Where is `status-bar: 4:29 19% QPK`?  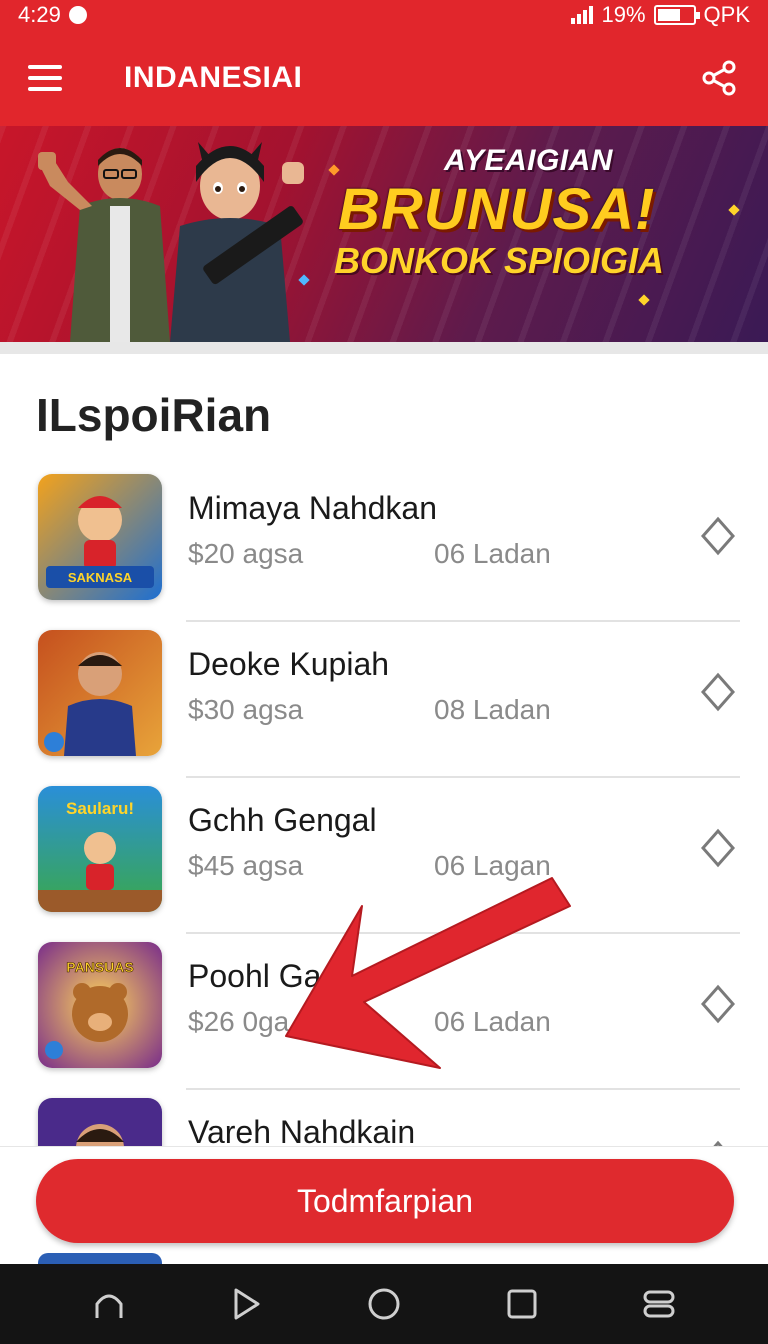 status-bar: 4:29 19% QPK is located at coordinates (384, 15).